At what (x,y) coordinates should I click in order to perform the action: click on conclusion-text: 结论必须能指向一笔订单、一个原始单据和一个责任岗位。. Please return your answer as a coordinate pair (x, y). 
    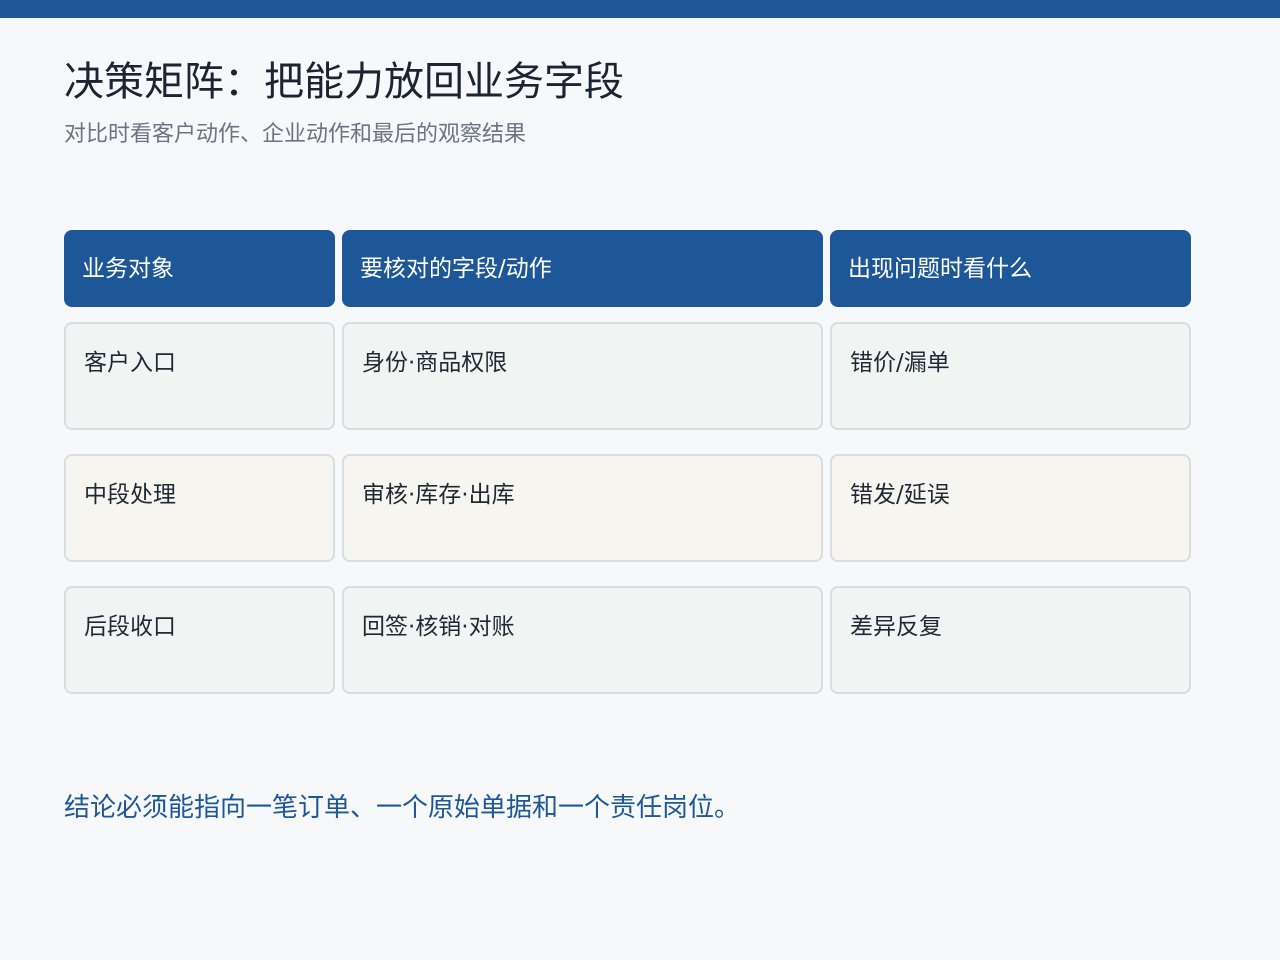
    Looking at the image, I should click on (402, 808).